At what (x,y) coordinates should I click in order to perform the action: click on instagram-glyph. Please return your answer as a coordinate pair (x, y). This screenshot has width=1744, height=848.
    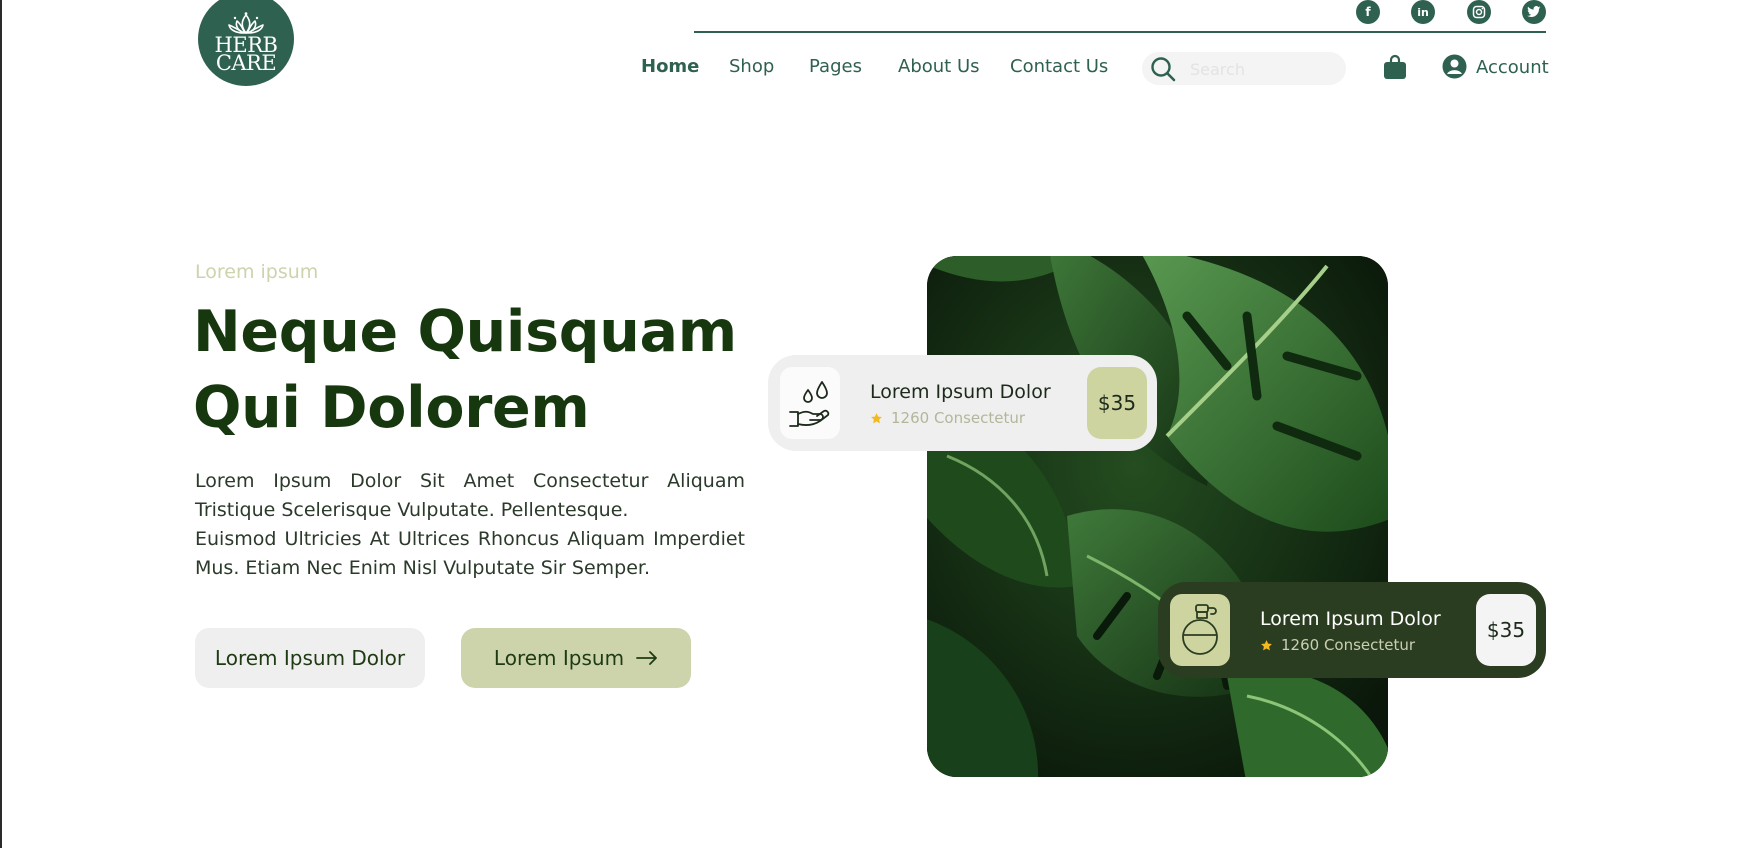
    Looking at the image, I should click on (1479, 12).